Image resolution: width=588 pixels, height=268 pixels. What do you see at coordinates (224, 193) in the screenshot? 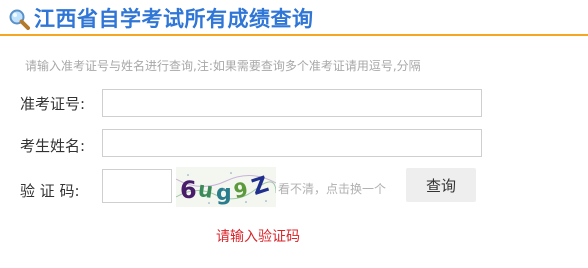
I see `svg-text: g` at bounding box center [224, 193].